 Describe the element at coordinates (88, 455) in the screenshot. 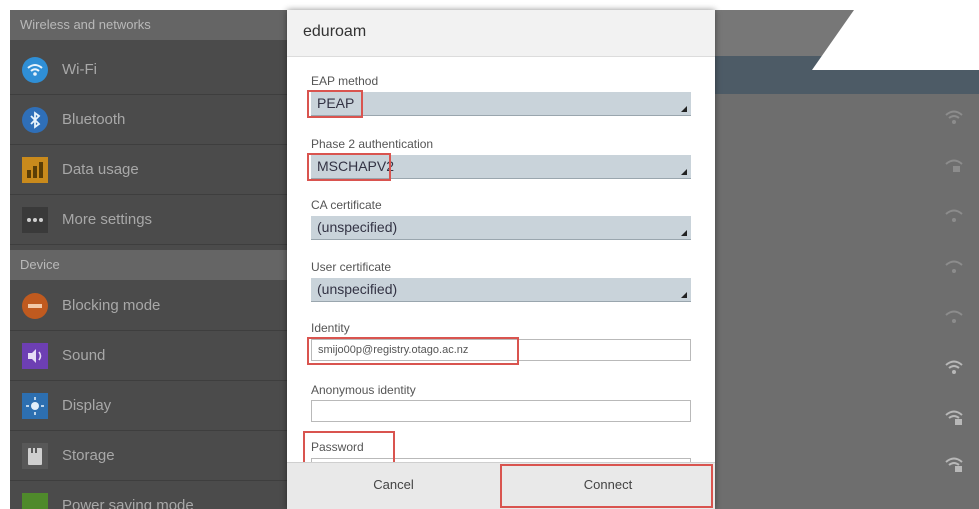

I see `settings-item-label: Storage` at that location.